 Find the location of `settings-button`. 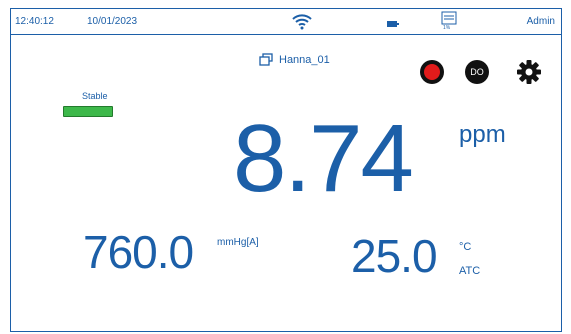

settings-button is located at coordinates (529, 72).